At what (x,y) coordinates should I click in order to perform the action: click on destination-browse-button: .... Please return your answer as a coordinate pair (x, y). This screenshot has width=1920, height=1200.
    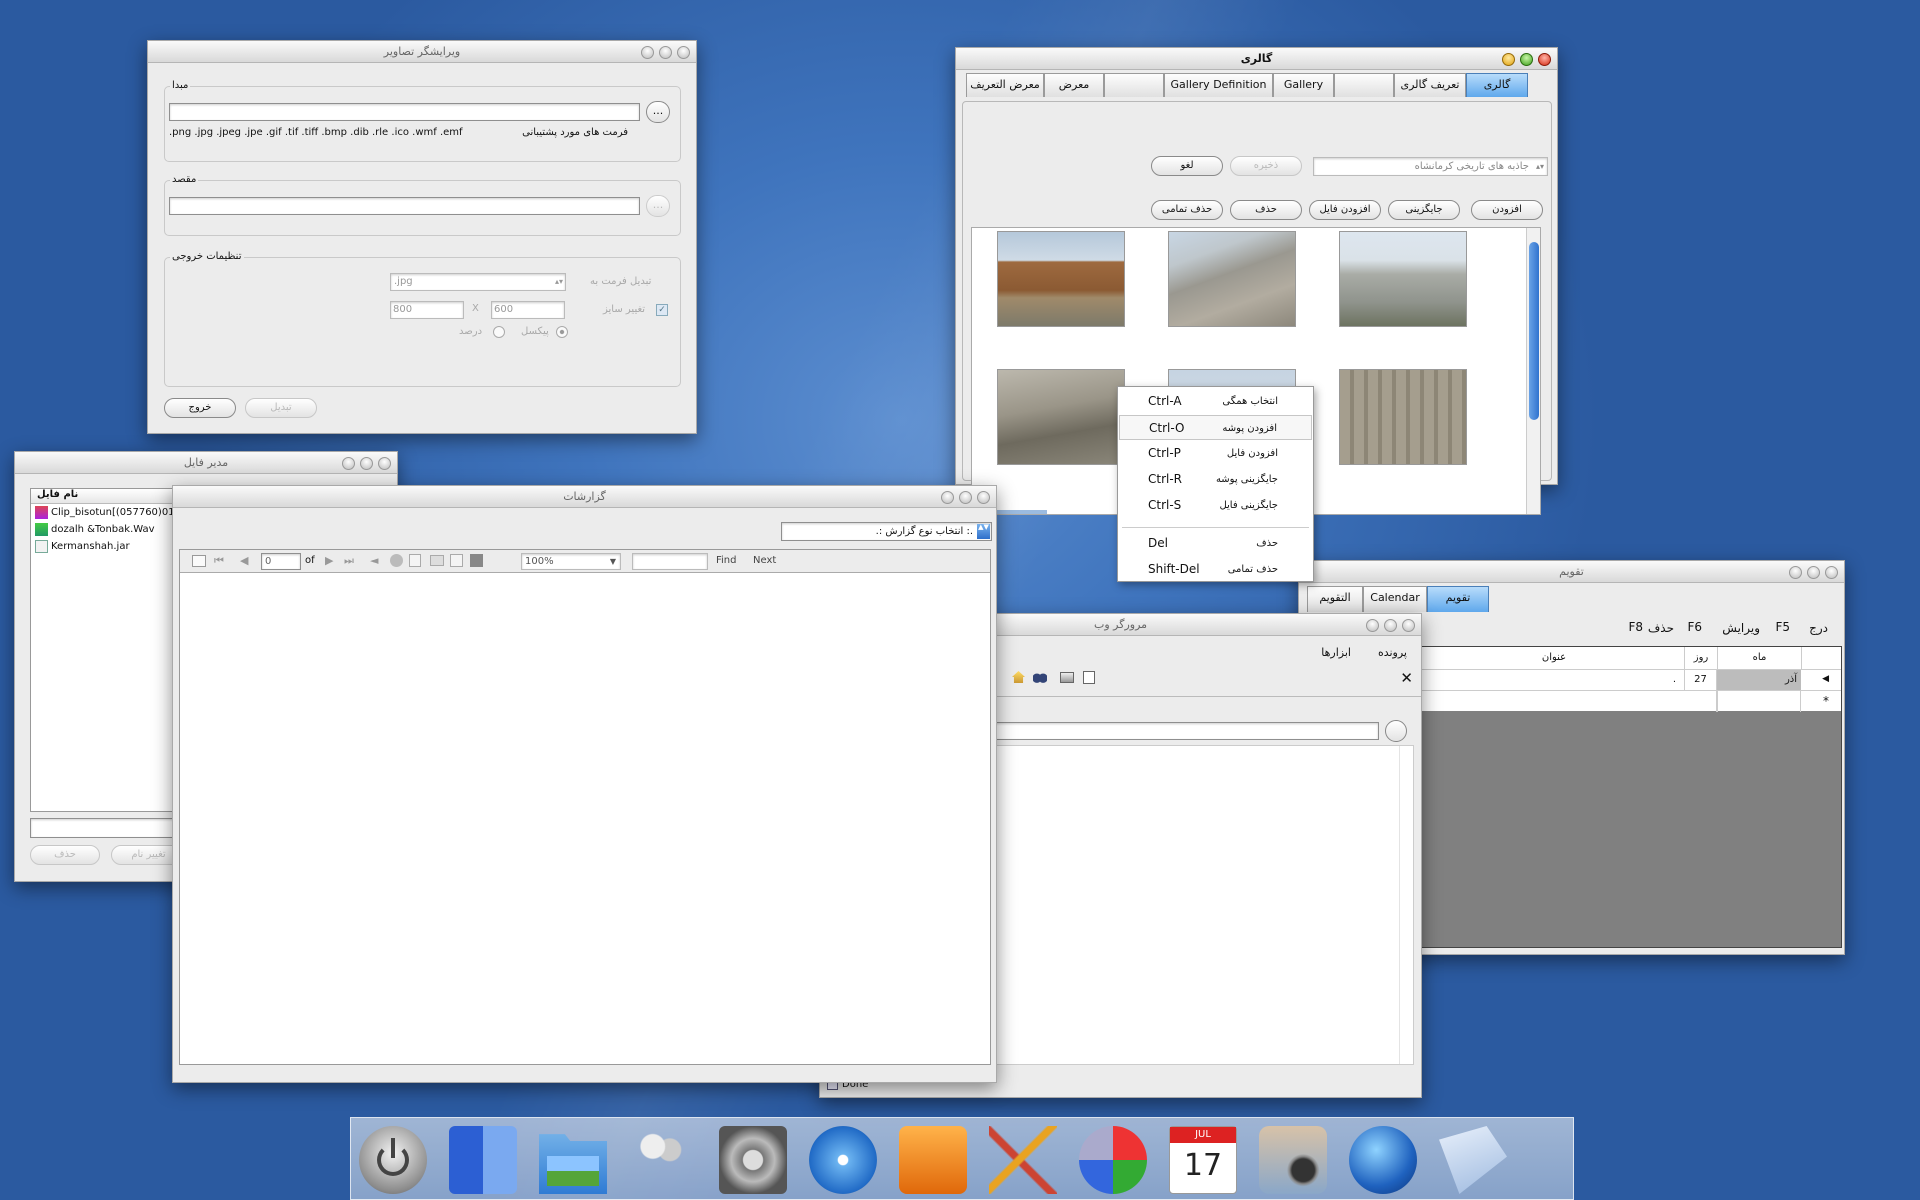
    Looking at the image, I should click on (658, 206).